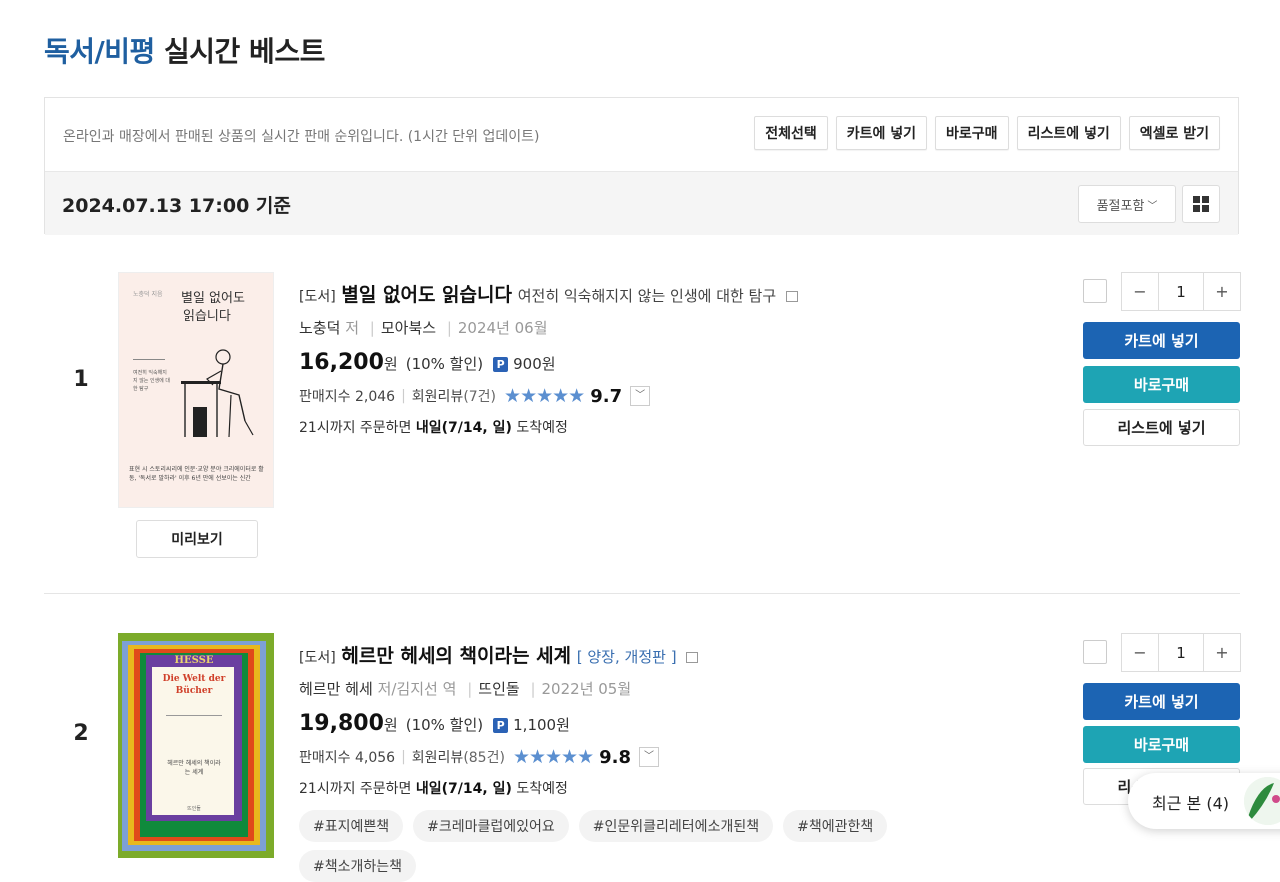 The height and width of the screenshot is (882, 1280). Describe the element at coordinates (676, 826) in the screenshot. I see `hashtag: #인문위클리레터에소개된책` at that location.